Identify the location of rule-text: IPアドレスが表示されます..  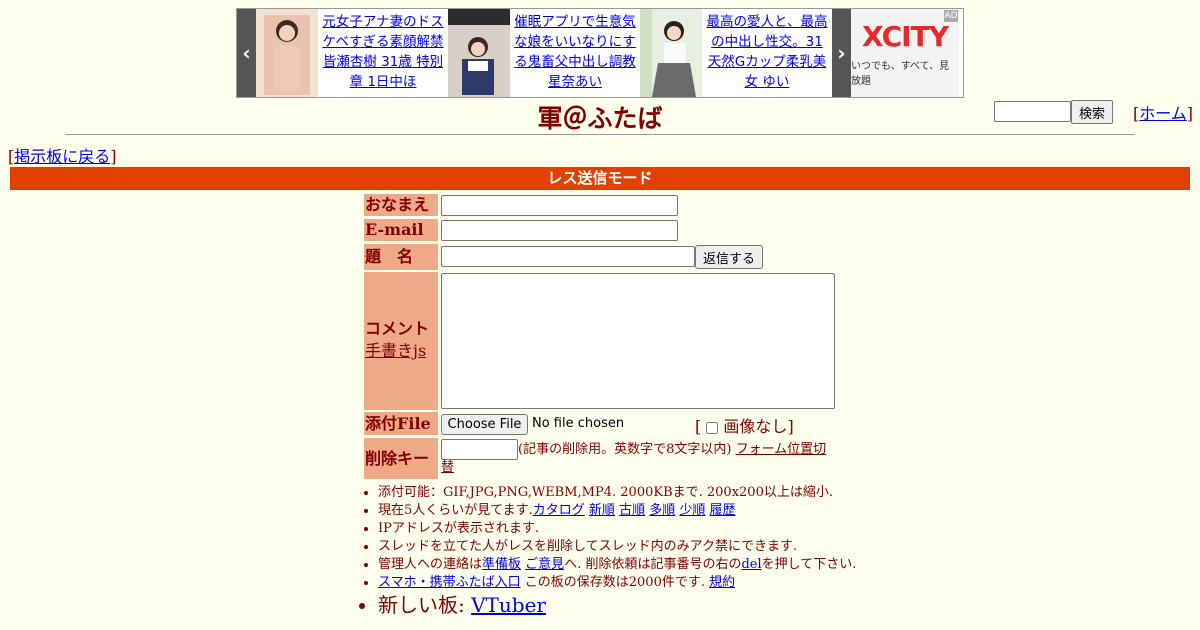
(459, 528).